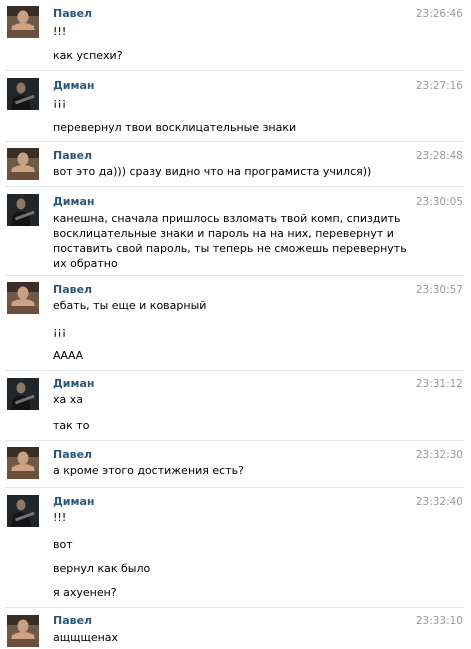  What do you see at coordinates (68, 399) in the screenshot?
I see `message-text: ха ха` at bounding box center [68, 399].